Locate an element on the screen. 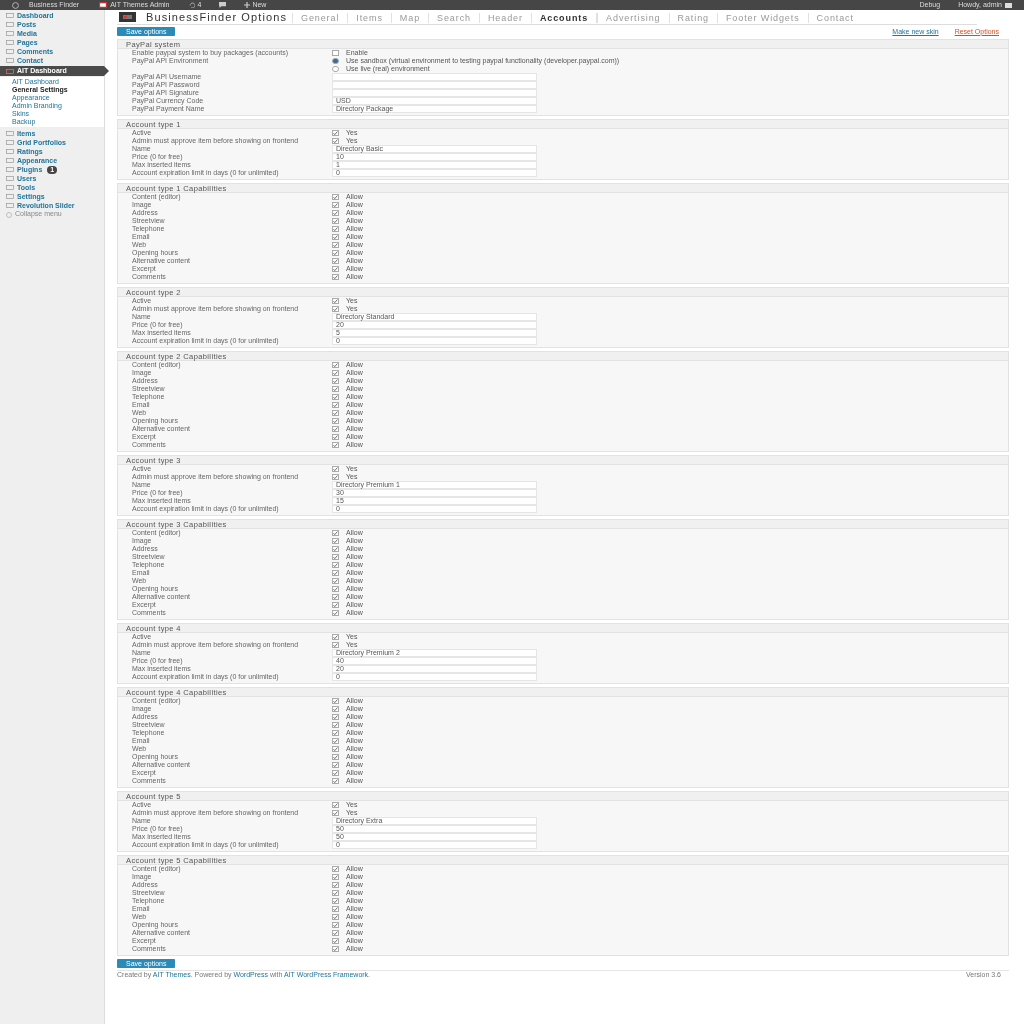 The image size is (1024, 1024). updates-icon is located at coordinates (192, 5).